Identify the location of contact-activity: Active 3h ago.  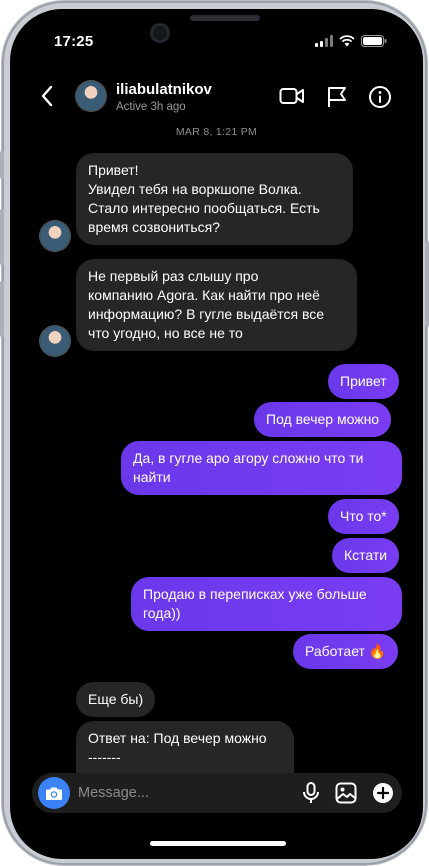
(151, 107).